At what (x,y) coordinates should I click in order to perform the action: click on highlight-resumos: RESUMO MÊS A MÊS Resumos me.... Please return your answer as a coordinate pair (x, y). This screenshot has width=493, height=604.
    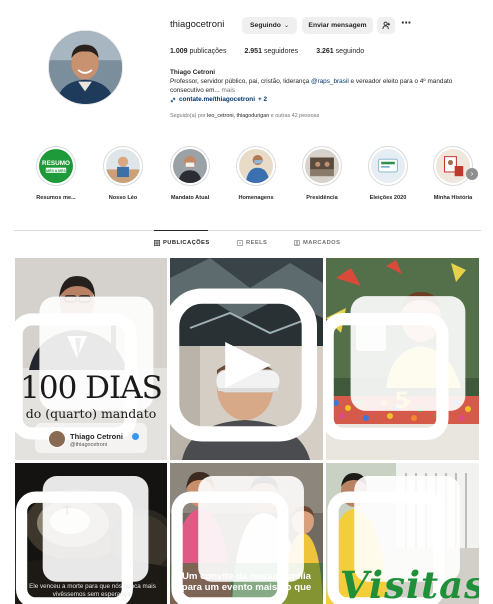
    Looking at the image, I should click on (56, 173).